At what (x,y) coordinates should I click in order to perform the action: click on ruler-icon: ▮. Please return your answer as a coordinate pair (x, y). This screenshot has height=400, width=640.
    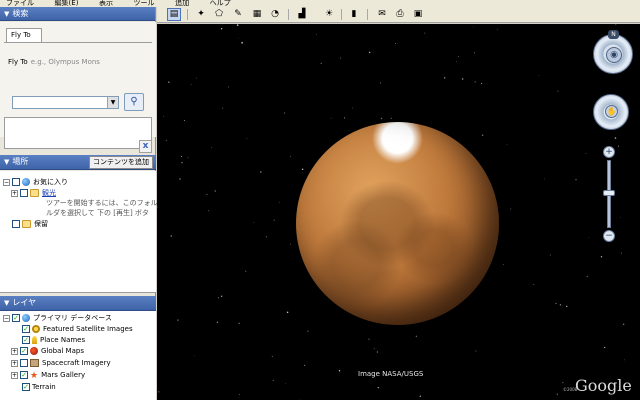
    Looking at the image, I should click on (354, 14).